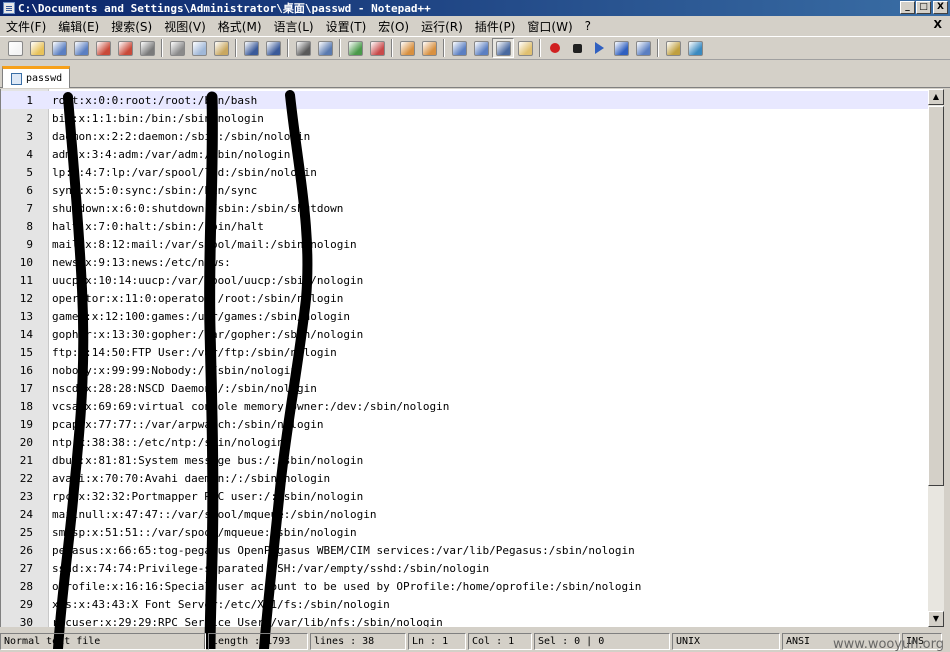 This screenshot has height=652, width=950. I want to click on record-macro-button, so click(555, 48).